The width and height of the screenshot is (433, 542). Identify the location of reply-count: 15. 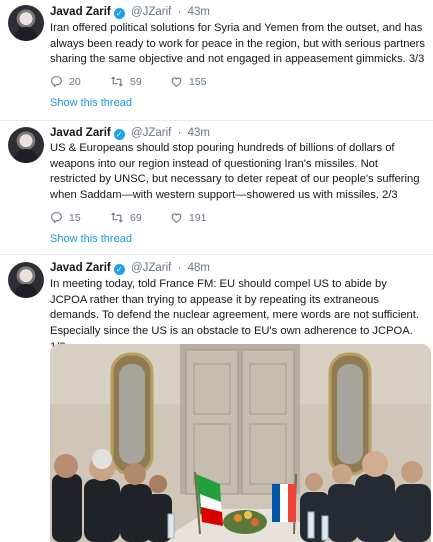
(75, 217).